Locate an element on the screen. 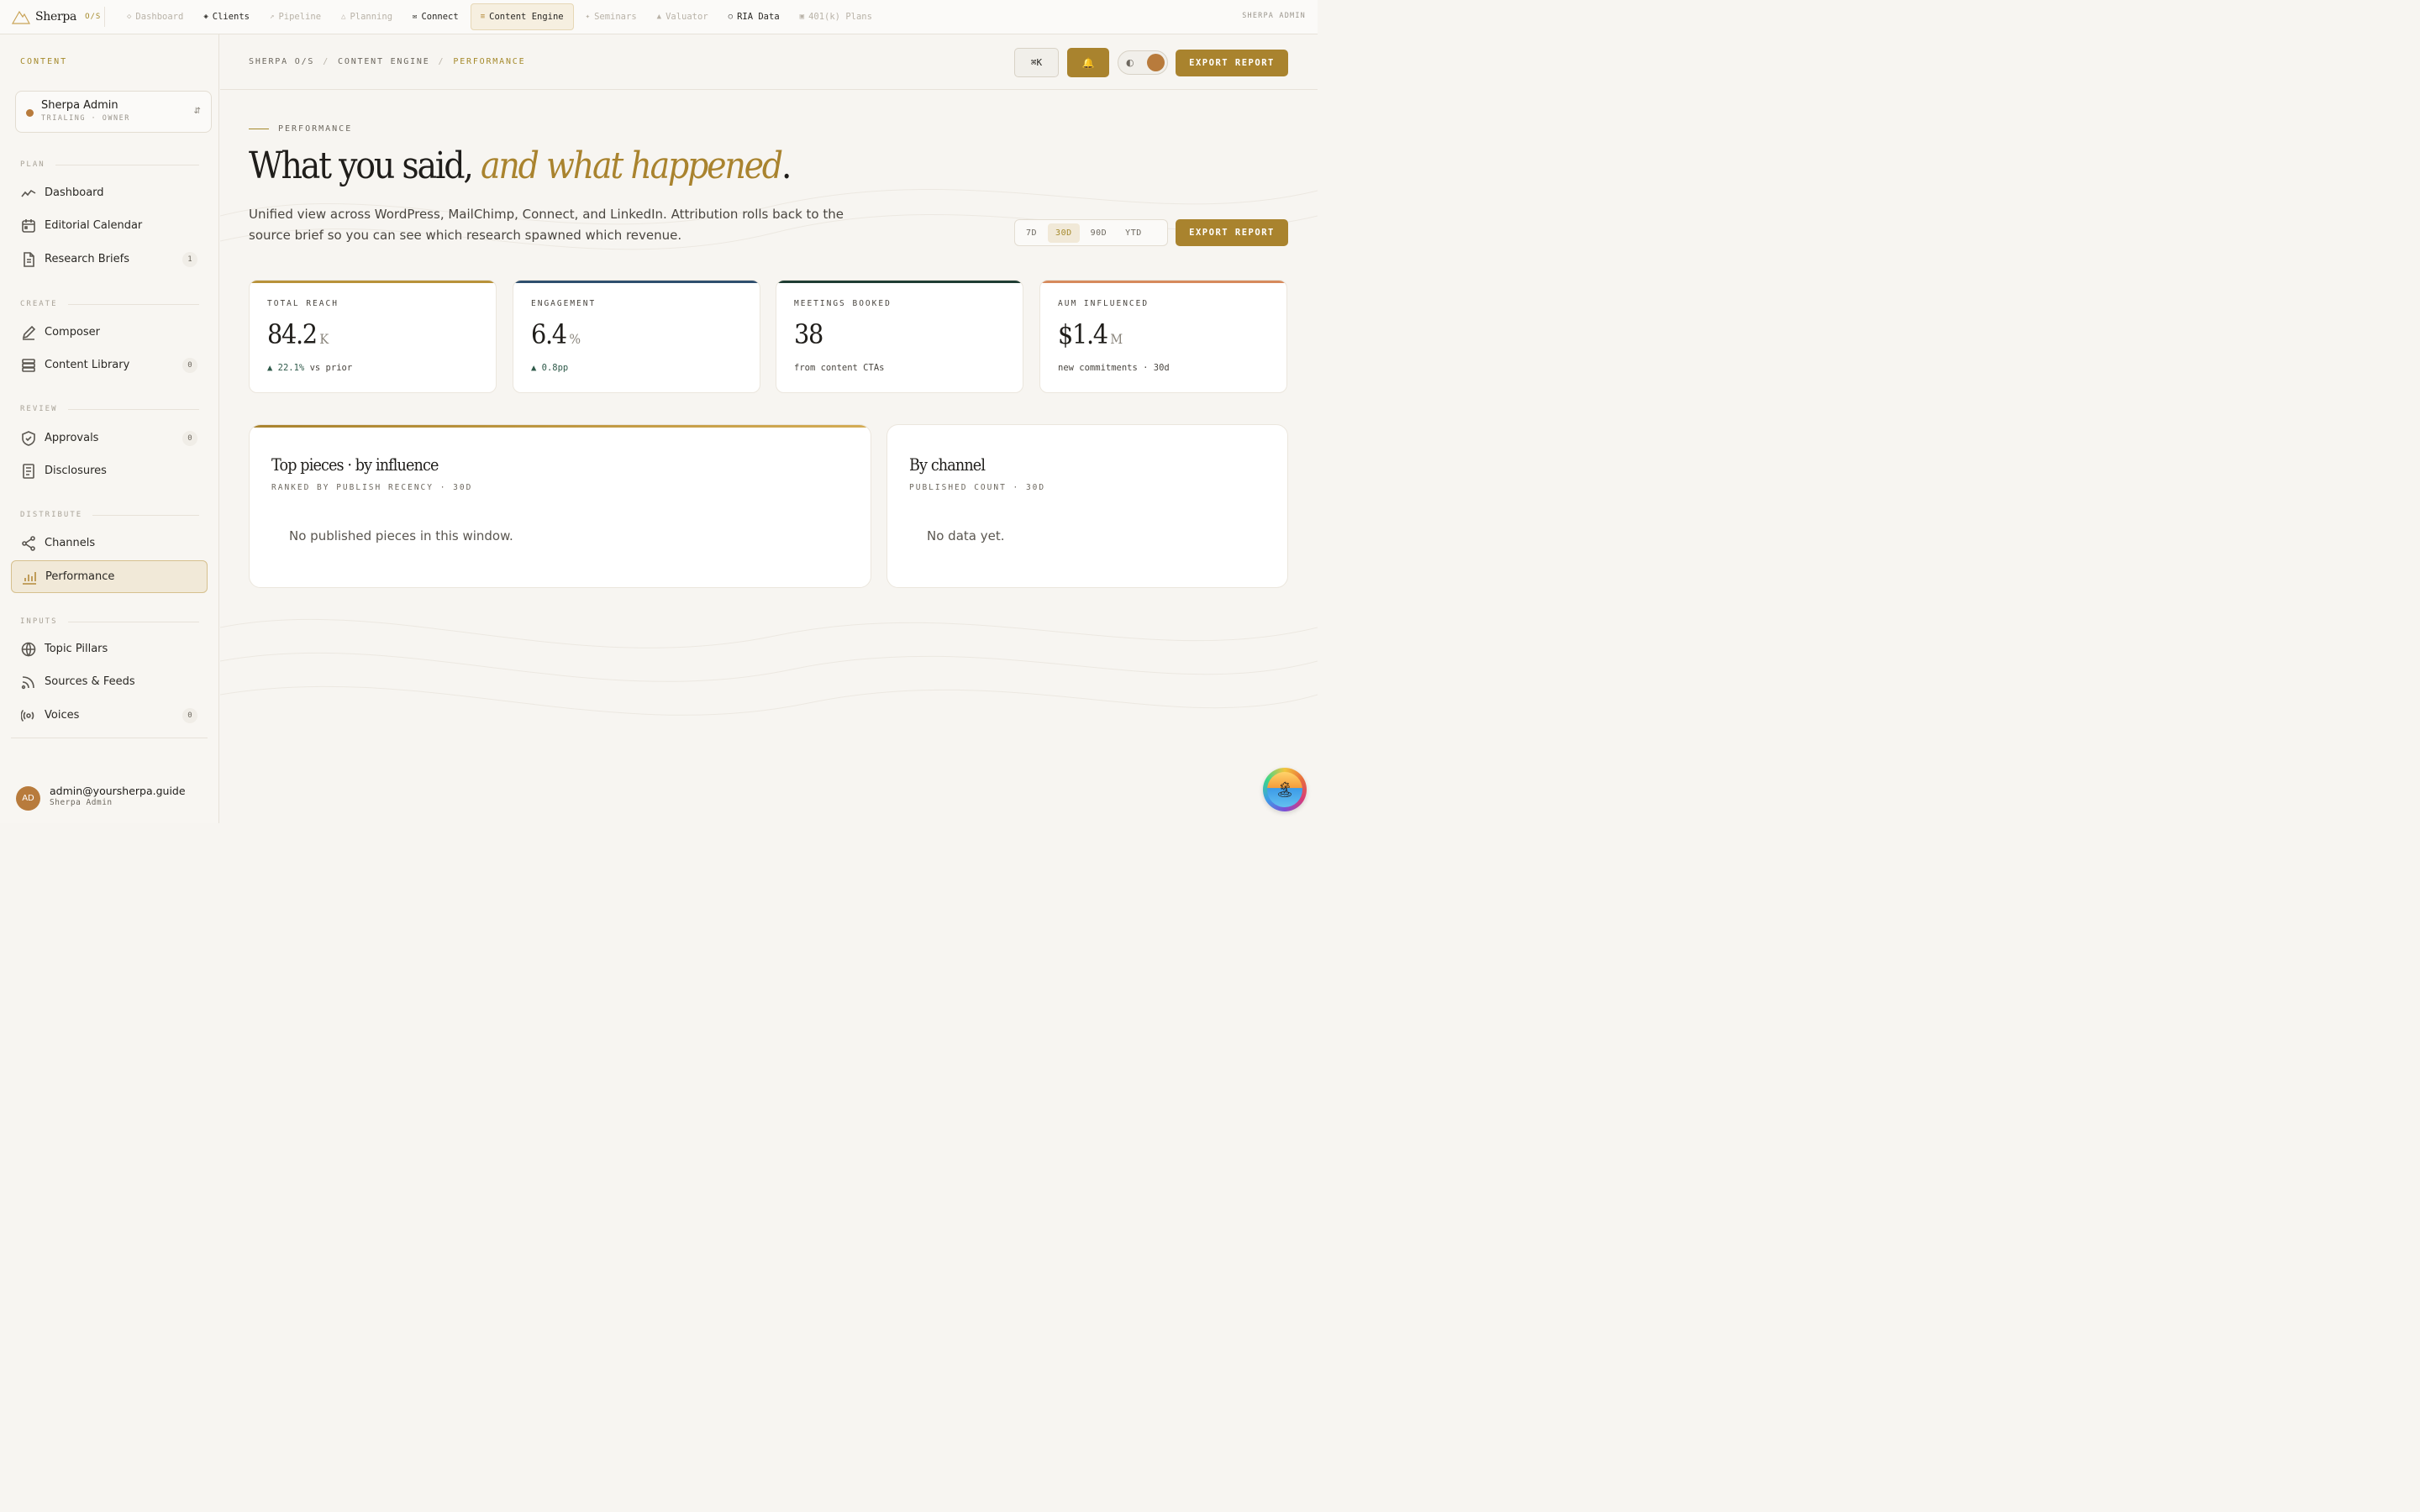 The height and width of the screenshot is (1512, 2420). empty-state: No data yet. is located at coordinates (966, 535).